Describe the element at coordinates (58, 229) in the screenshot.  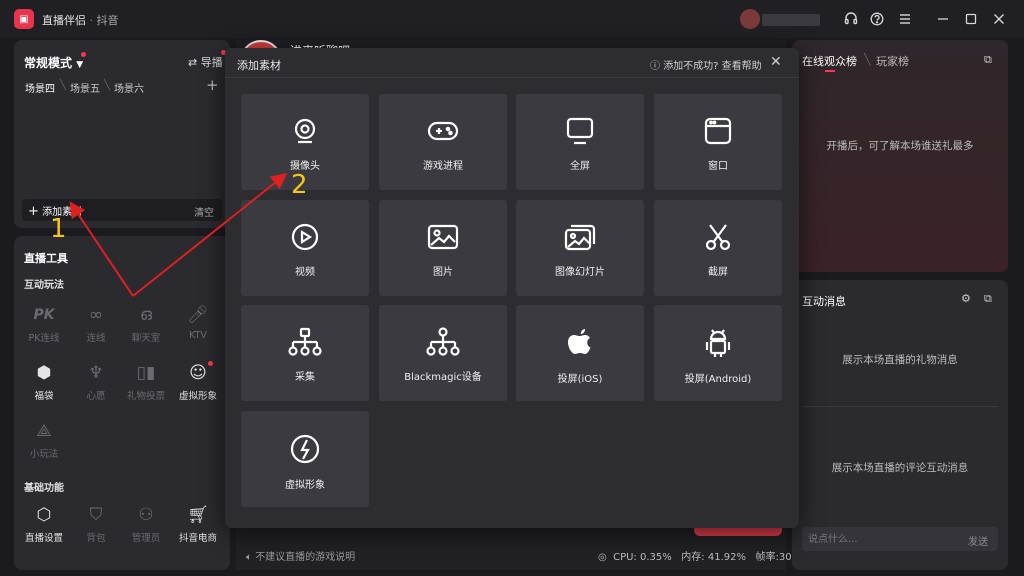
I see `annotation-number-1: 1` at that location.